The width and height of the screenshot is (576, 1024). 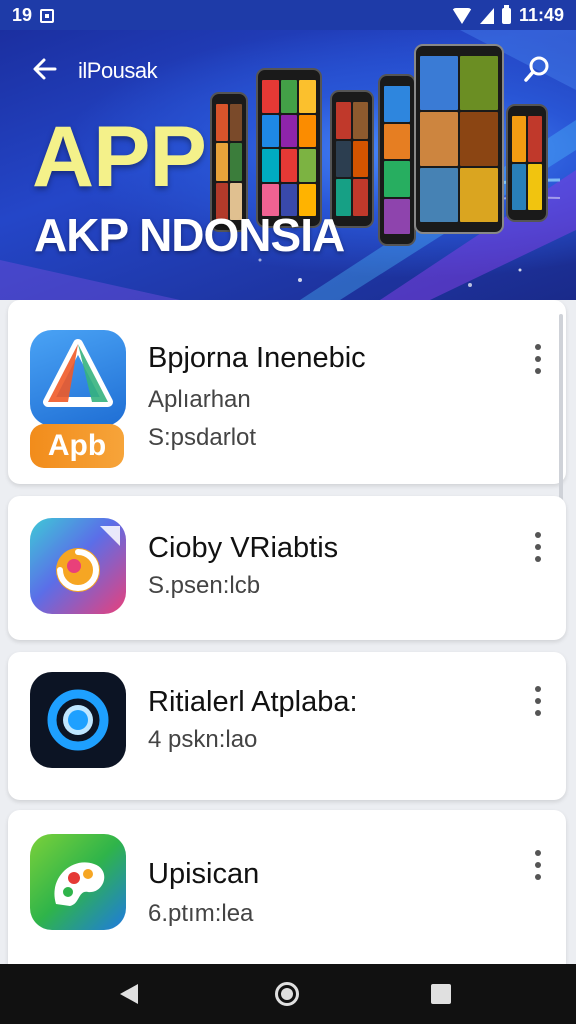 I want to click on app-name: Cioby VRiabtis, so click(x=243, y=548).